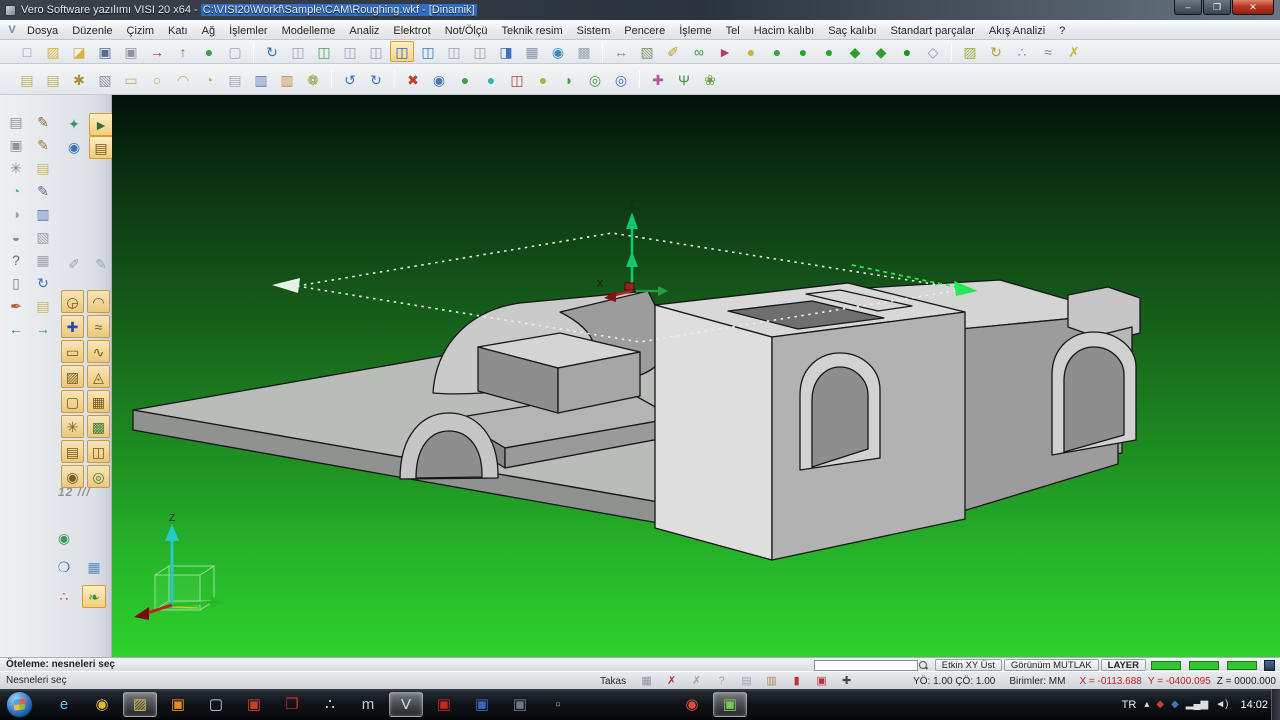 This screenshot has width=1280, height=720. What do you see at coordinates (465, 79) in the screenshot?
I see `ball-green-icon: ●` at bounding box center [465, 79].